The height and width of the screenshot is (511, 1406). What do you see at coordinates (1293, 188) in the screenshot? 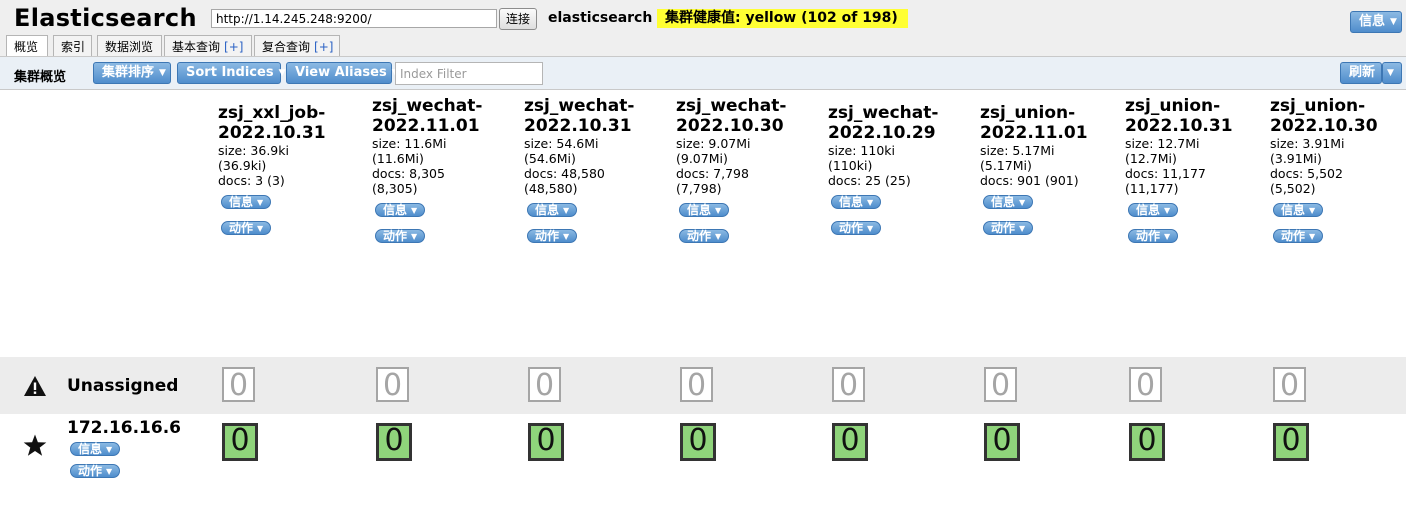
I see `index-docs-total: (5,502)` at bounding box center [1293, 188].